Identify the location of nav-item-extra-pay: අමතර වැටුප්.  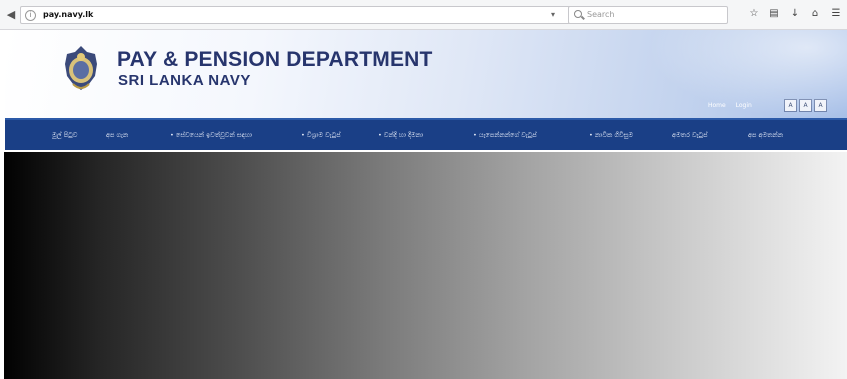
(690, 135).